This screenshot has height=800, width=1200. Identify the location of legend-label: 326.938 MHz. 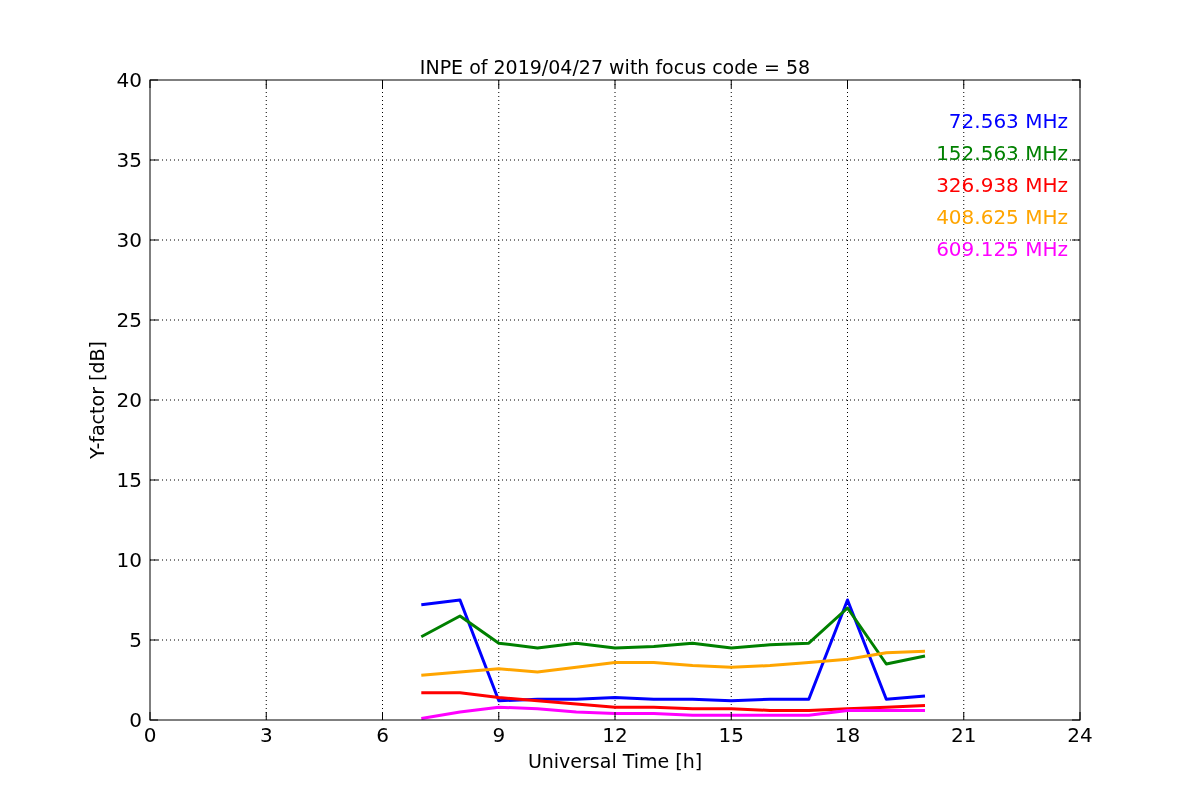
(1002, 185).